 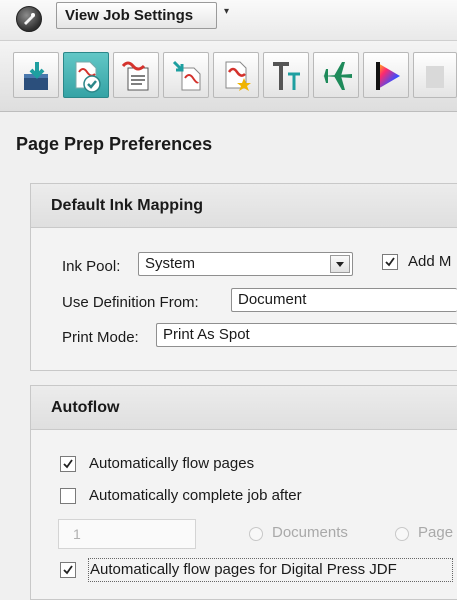 I want to click on text-icon, so click(x=286, y=76).